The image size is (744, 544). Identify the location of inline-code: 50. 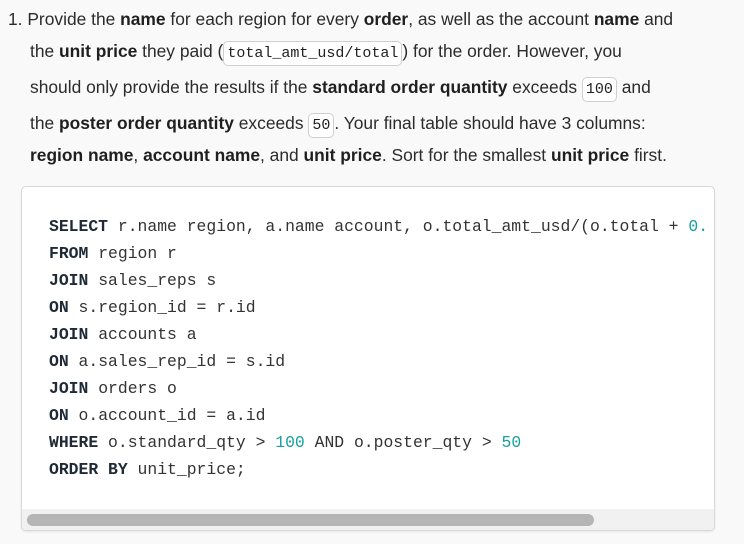
(321, 125).